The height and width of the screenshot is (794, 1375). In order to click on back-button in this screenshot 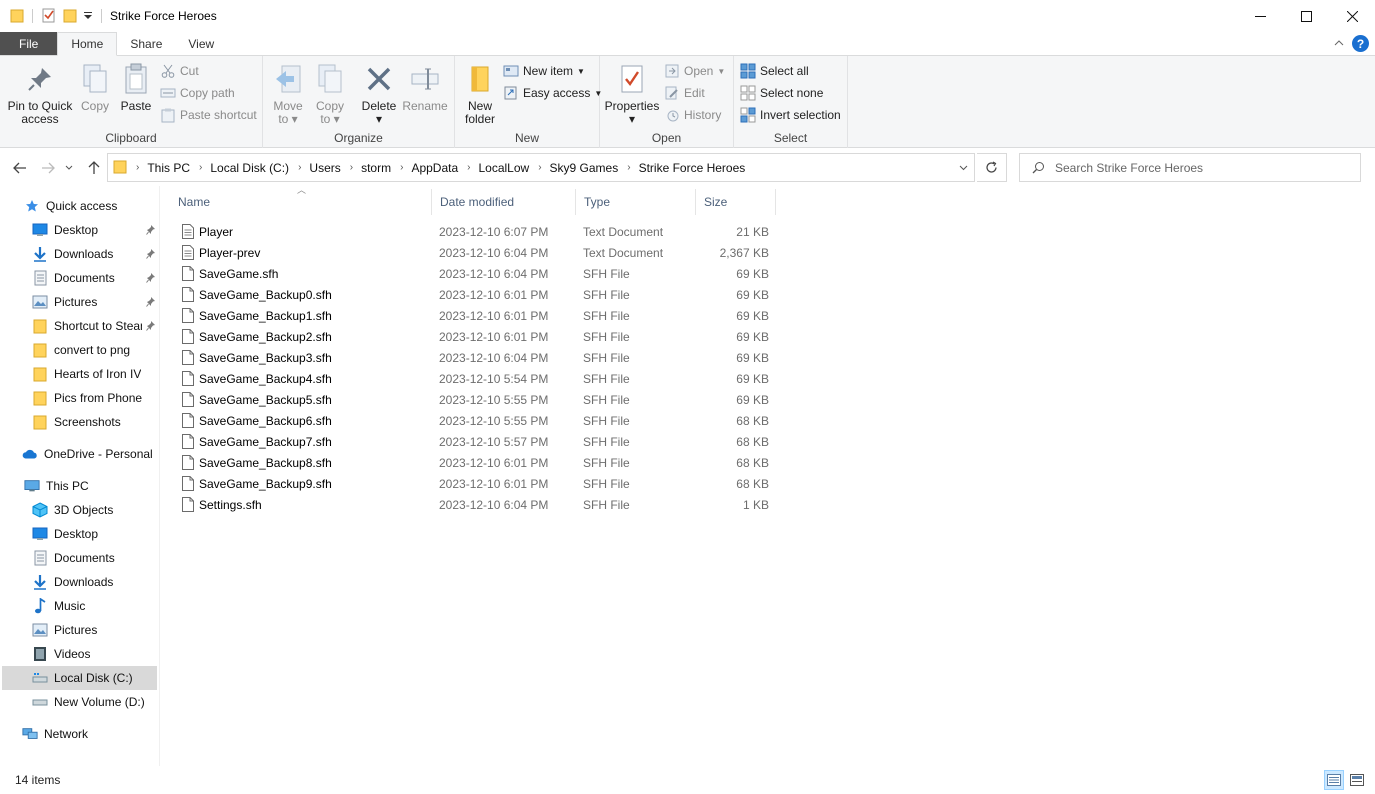, I will do `click(20, 168)`.